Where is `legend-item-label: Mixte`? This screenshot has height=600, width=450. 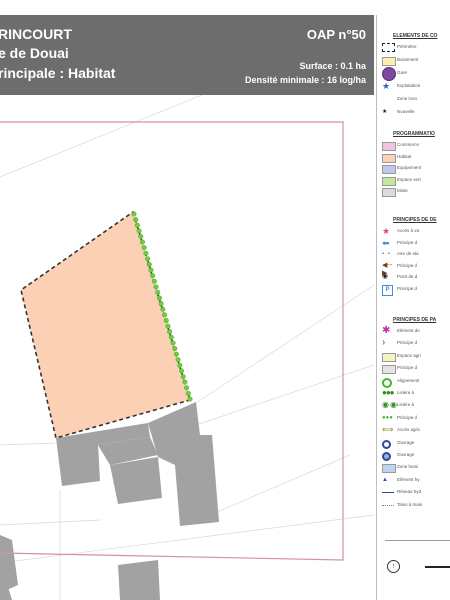 legend-item-label: Mixte is located at coordinates (402, 190).